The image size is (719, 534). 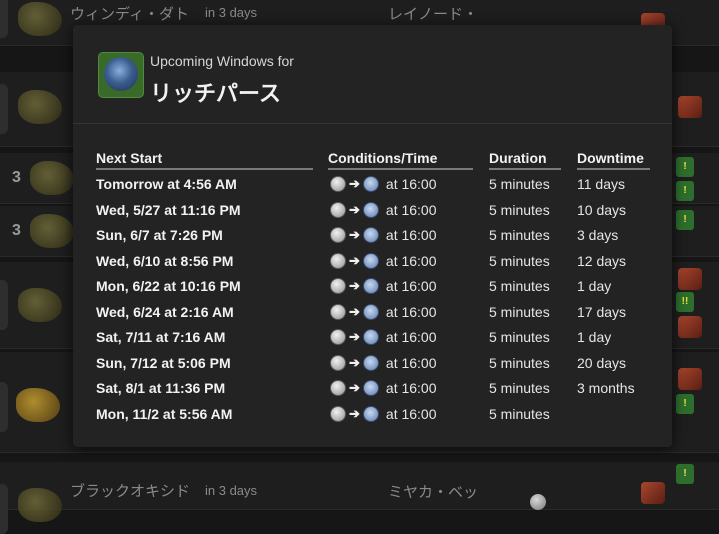 I want to click on column-header-duration: Duration, so click(x=525, y=160).